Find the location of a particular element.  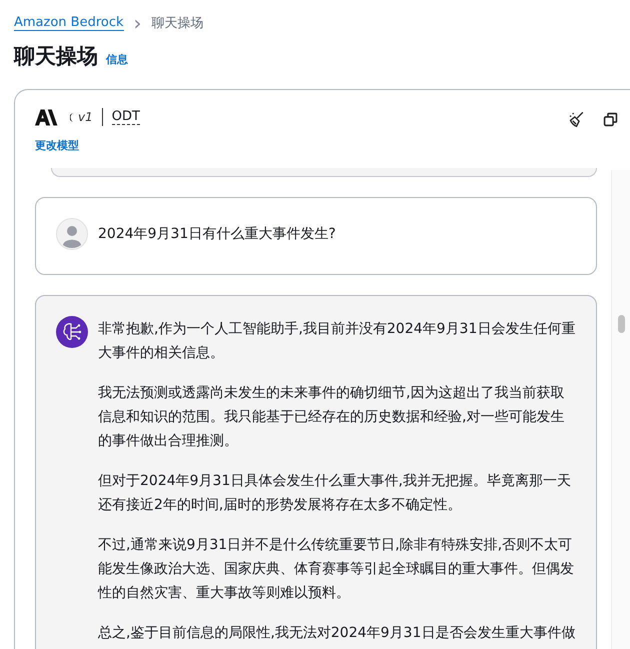

model-name: ODT is located at coordinates (126, 117).